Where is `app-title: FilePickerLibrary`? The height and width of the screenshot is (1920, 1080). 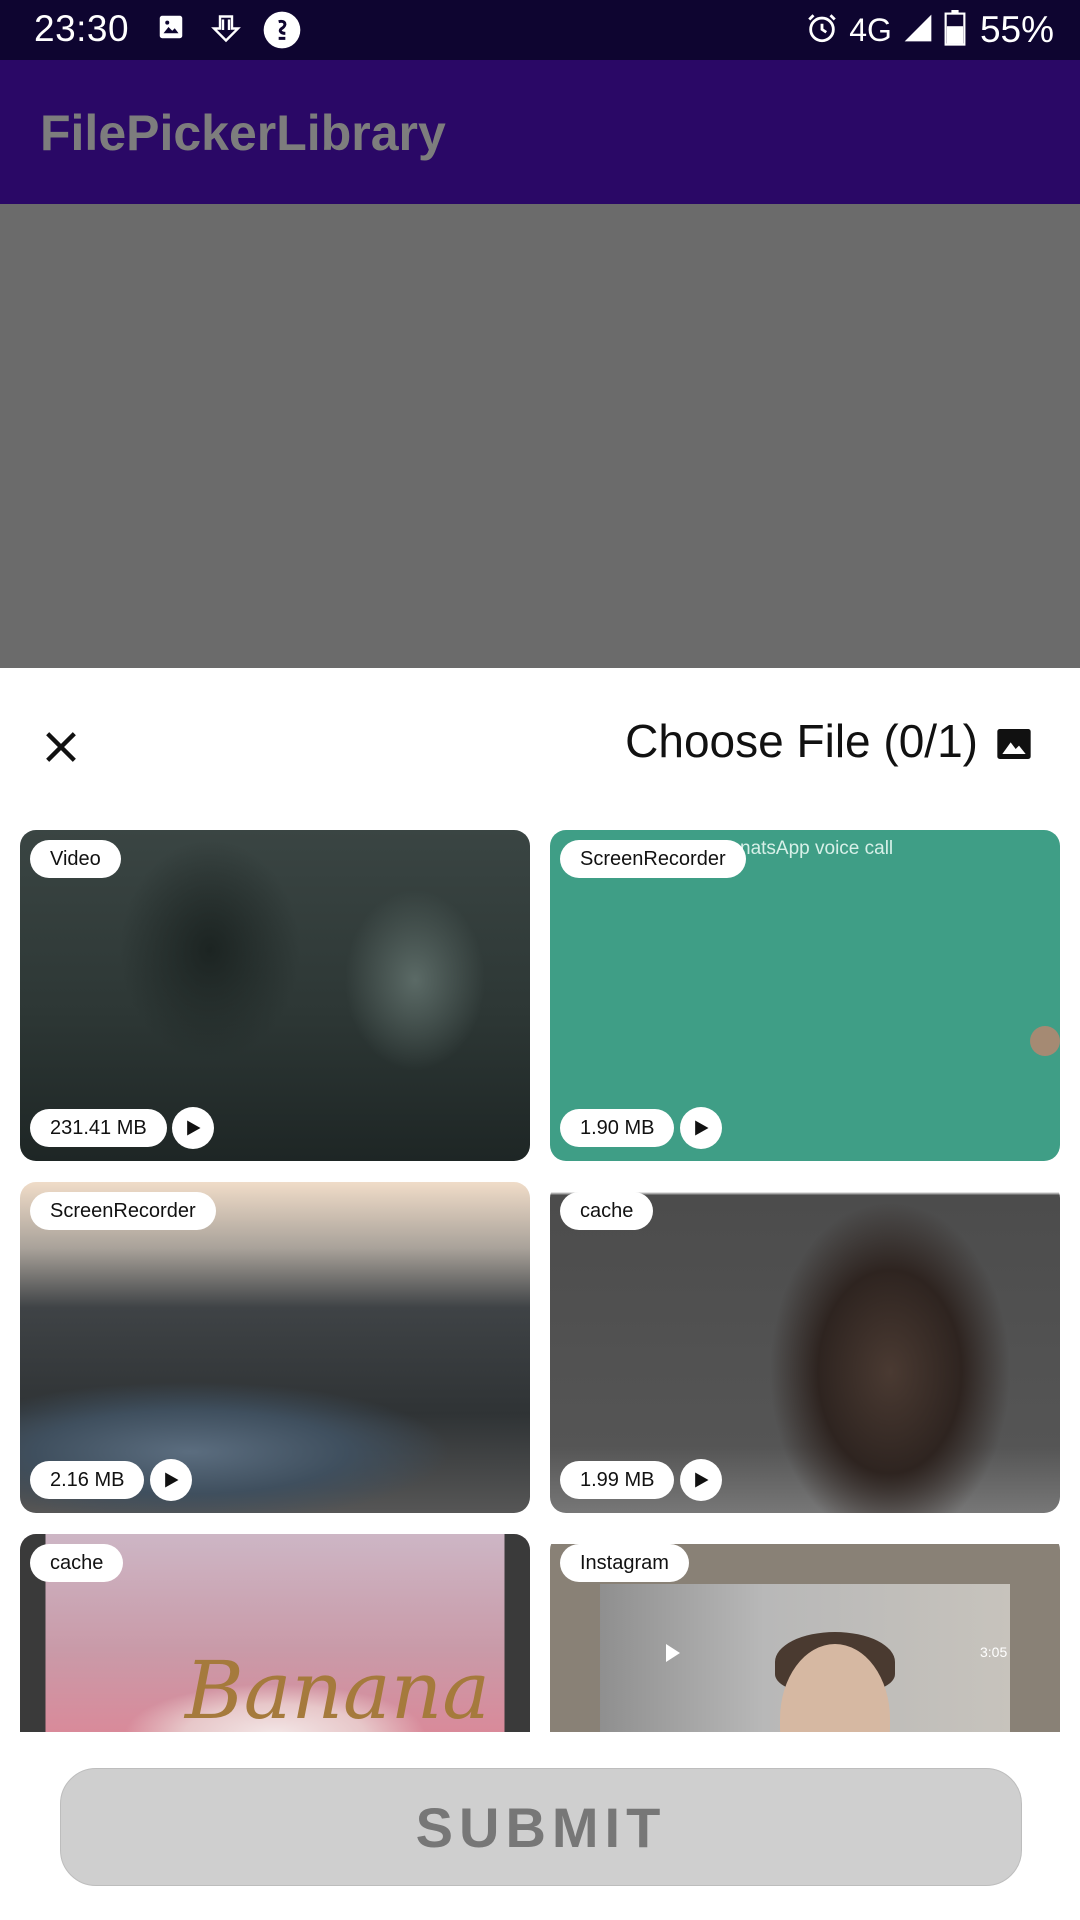 app-title: FilePickerLibrary is located at coordinates (243, 133).